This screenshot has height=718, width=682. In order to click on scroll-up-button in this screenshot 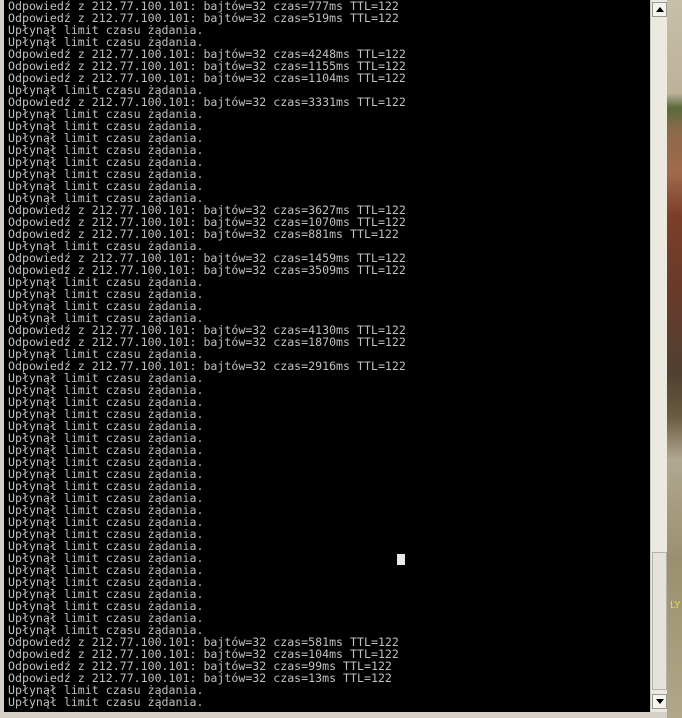, I will do `click(659, 9)`.